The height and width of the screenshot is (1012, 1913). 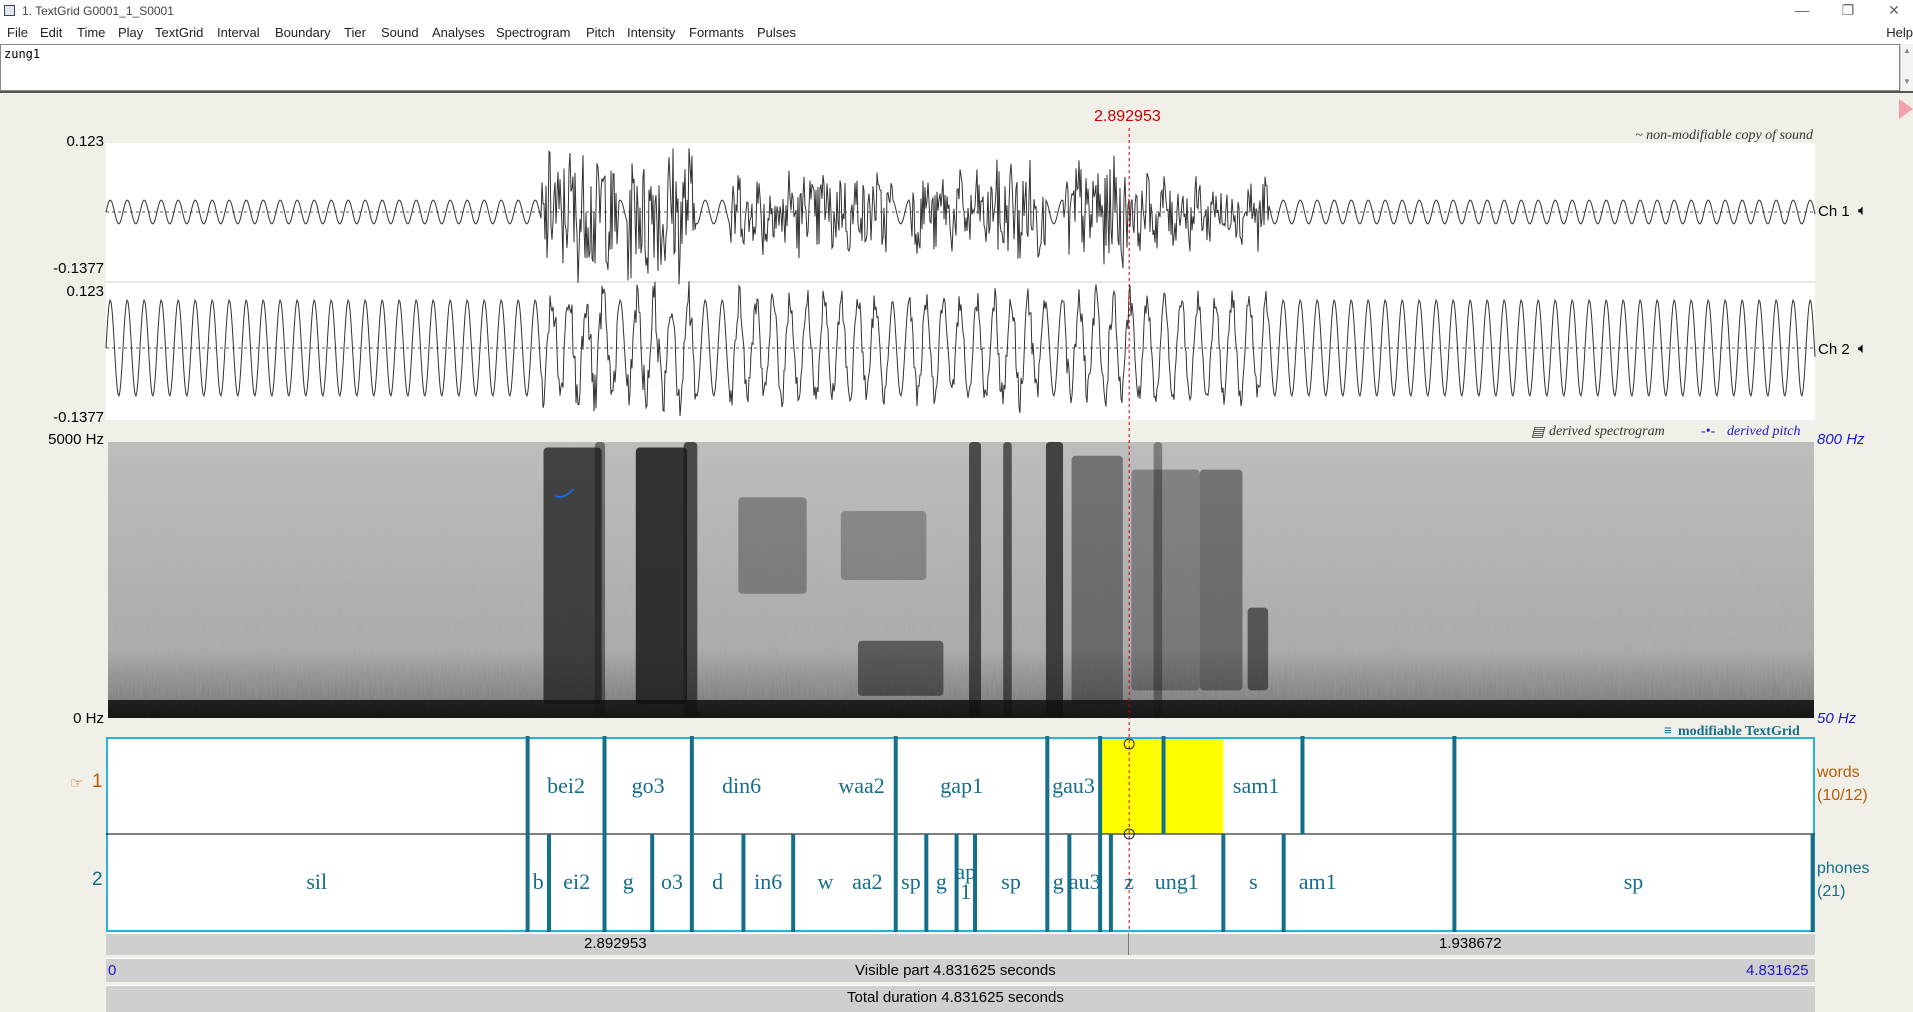 I want to click on word-interval-label: waa2, so click(x=861, y=786).